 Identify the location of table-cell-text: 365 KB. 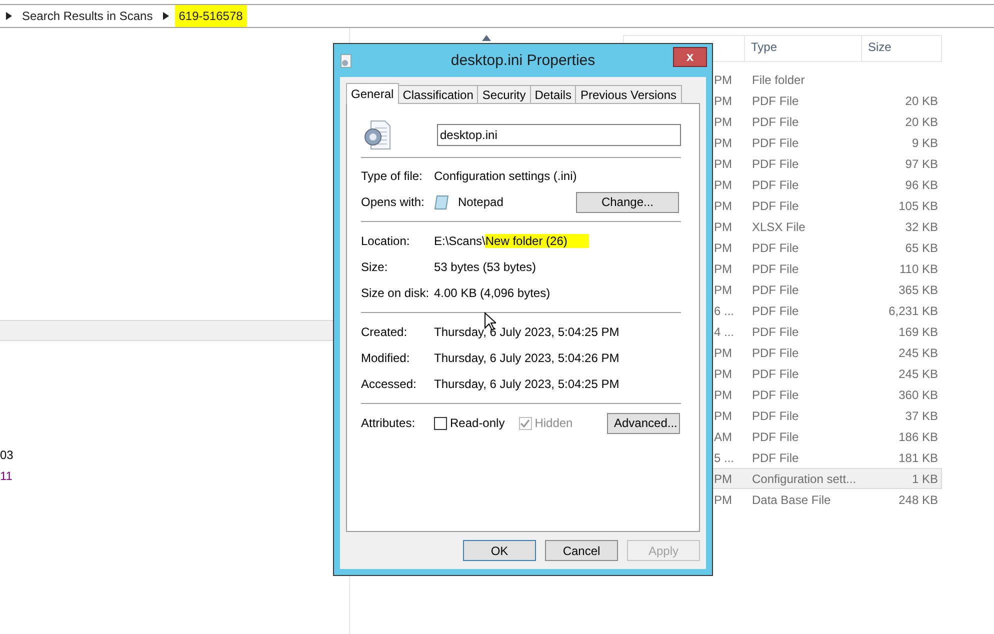
(918, 289).